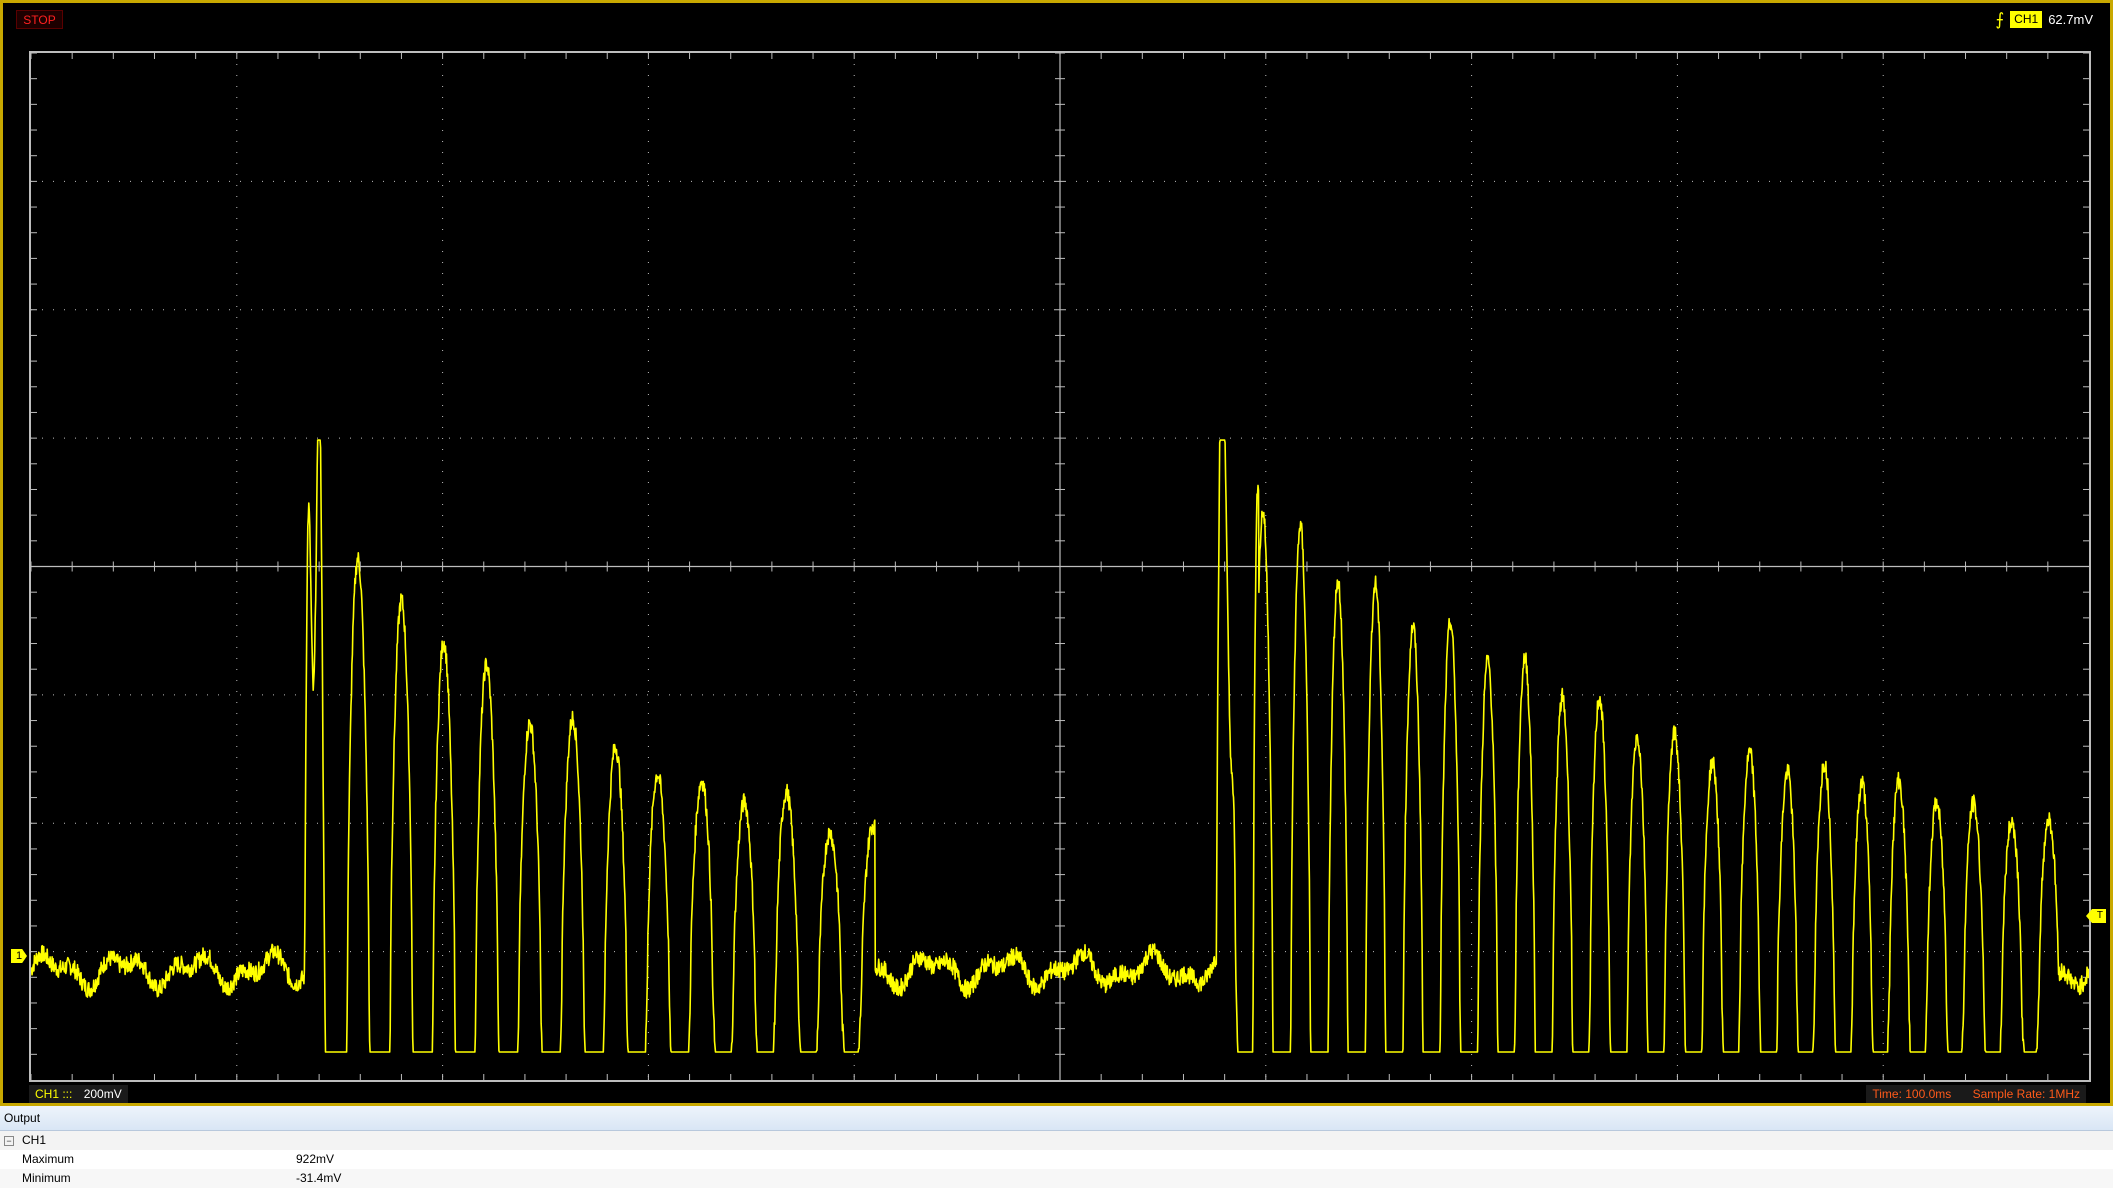 The image size is (2113, 1193). Describe the element at coordinates (1056, 1118) in the screenshot. I see `output-title: Output` at that location.